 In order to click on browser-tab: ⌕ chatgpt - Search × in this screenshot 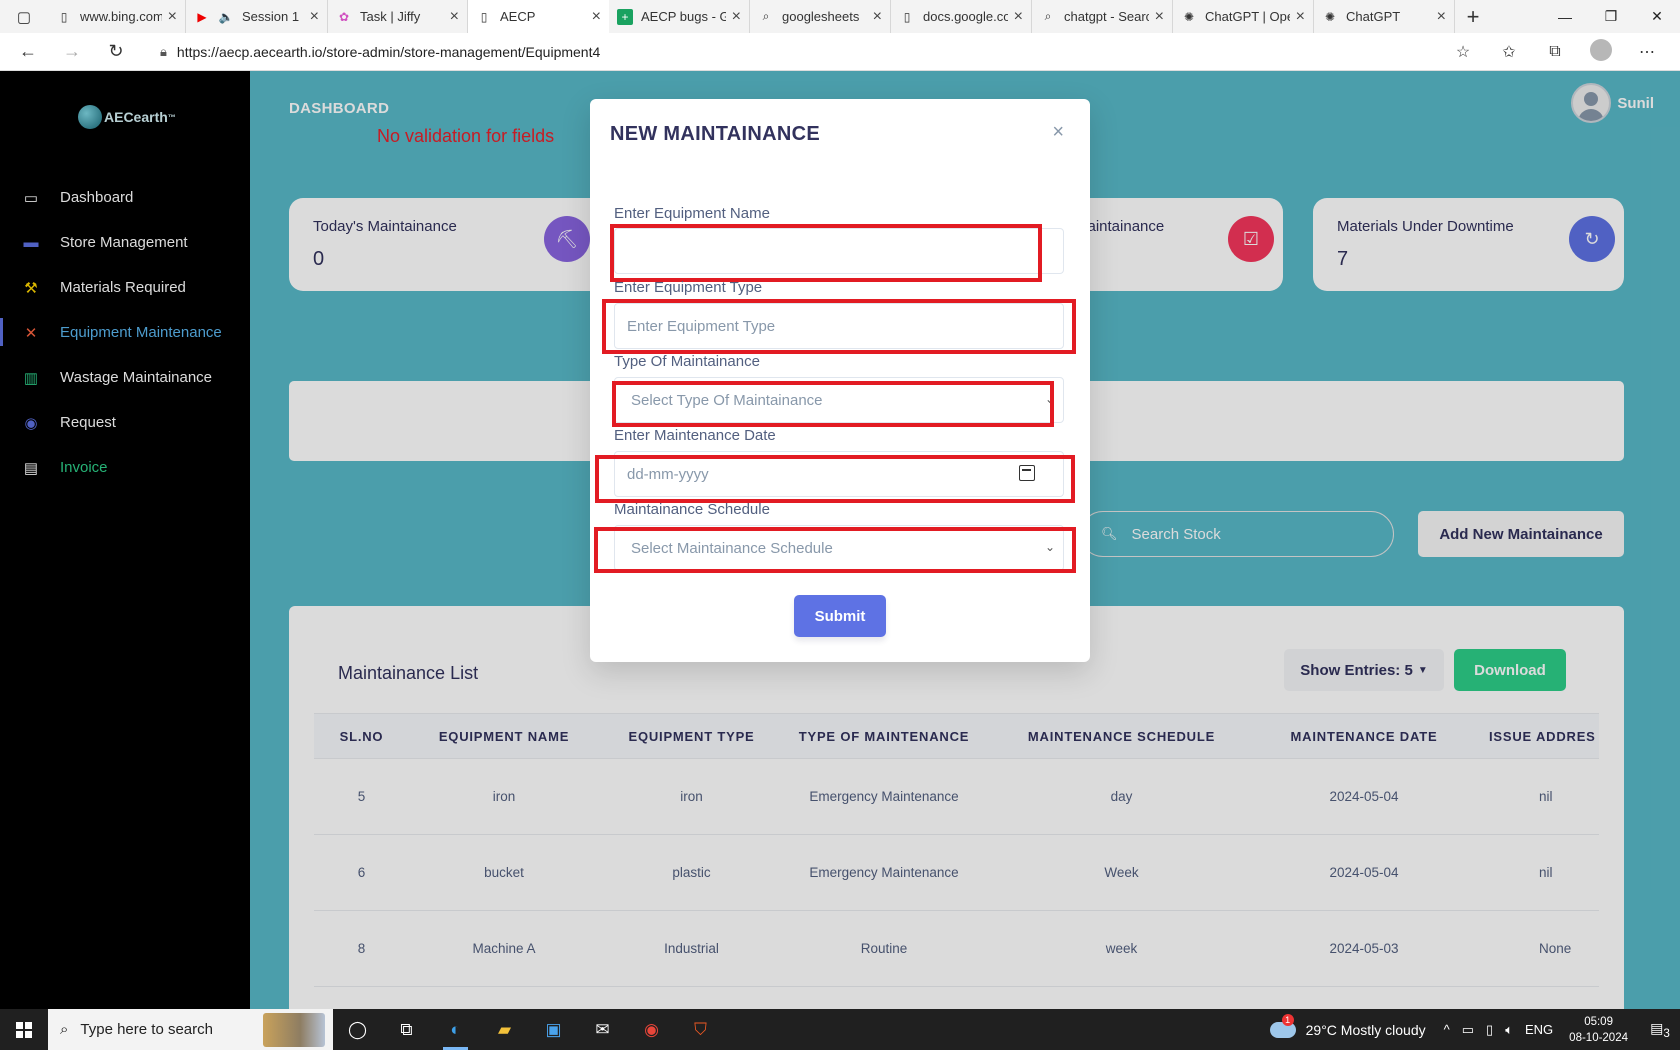, I will do `click(1102, 16)`.